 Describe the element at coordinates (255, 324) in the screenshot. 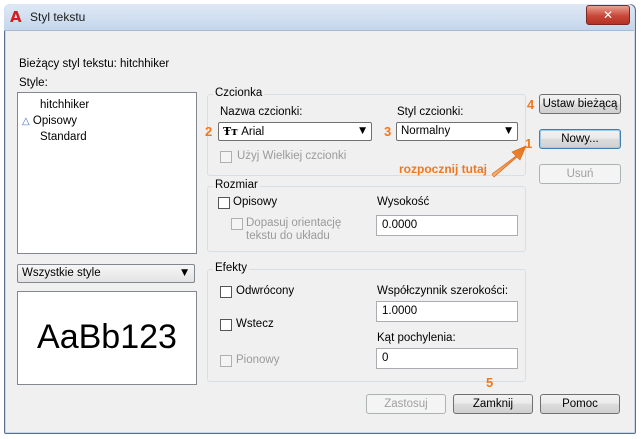

I see `backwards-label: Wstecz` at that location.